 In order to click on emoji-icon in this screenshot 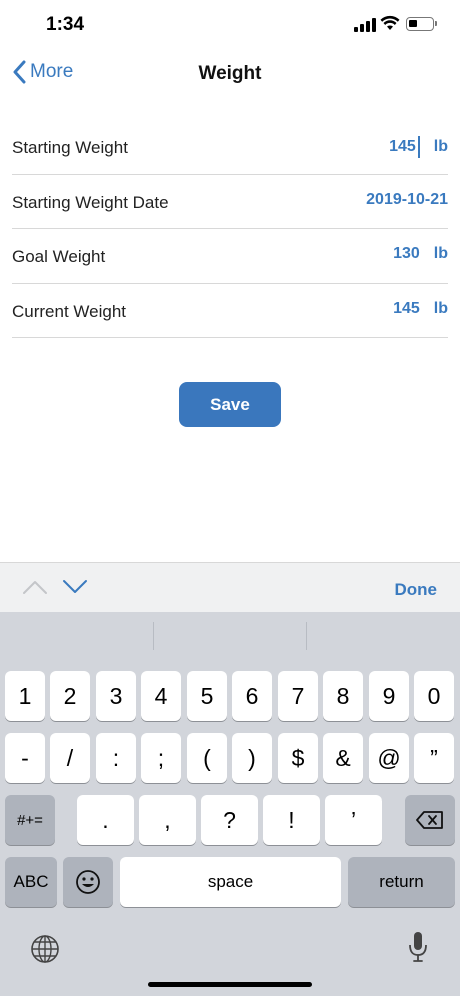, I will do `click(88, 882)`.